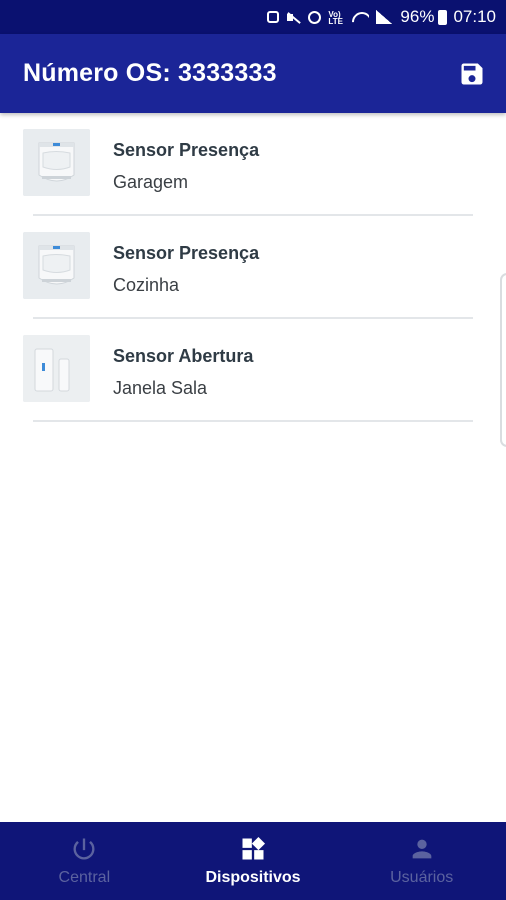  I want to click on clock: 07:10, so click(474, 16).